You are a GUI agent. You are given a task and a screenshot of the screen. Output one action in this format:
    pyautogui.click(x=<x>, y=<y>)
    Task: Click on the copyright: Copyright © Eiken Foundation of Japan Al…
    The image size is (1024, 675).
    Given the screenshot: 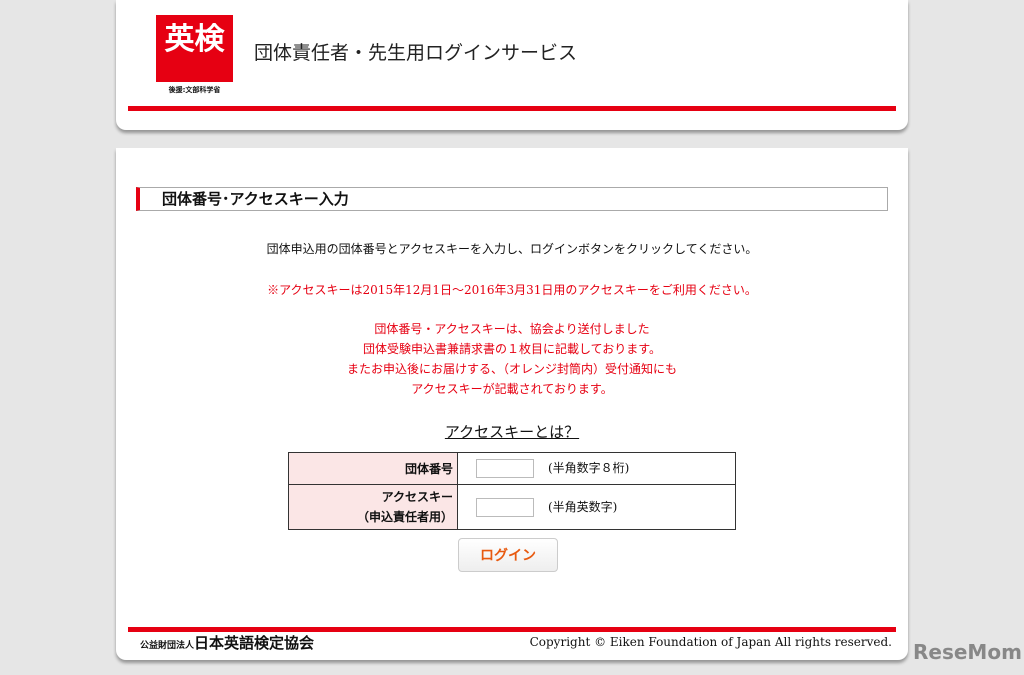 What is the action you would take?
    pyautogui.click(x=710, y=642)
    